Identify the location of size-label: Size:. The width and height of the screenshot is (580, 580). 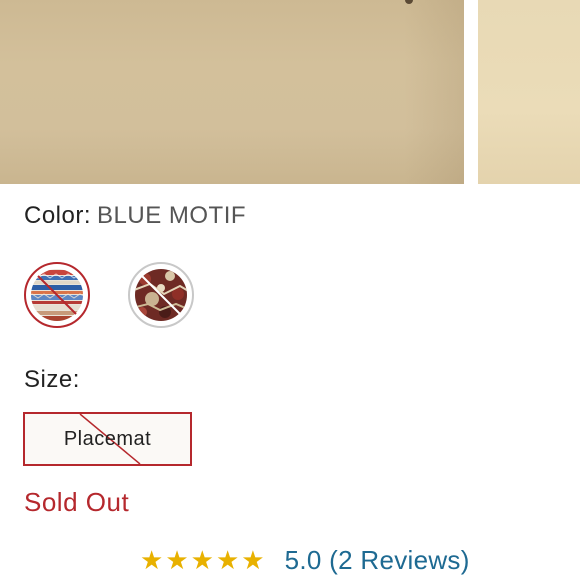
(52, 379).